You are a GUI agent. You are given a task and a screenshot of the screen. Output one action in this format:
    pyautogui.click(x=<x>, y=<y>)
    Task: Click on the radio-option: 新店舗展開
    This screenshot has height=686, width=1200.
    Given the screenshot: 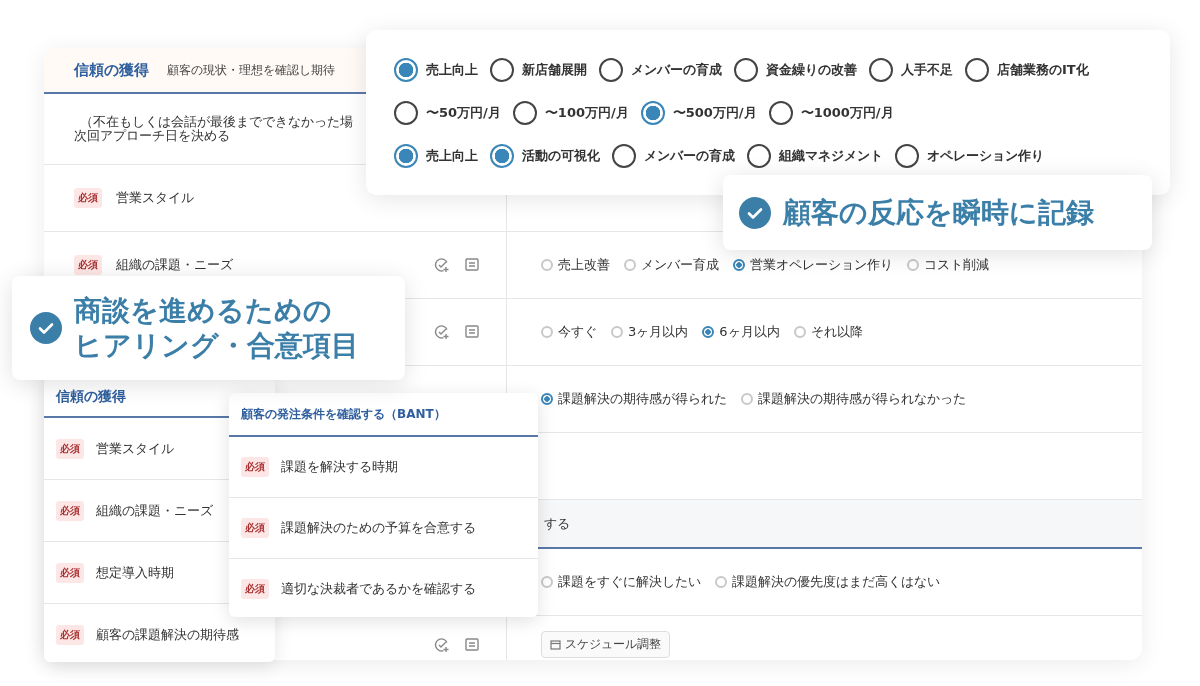 What is the action you would take?
    pyautogui.click(x=538, y=70)
    